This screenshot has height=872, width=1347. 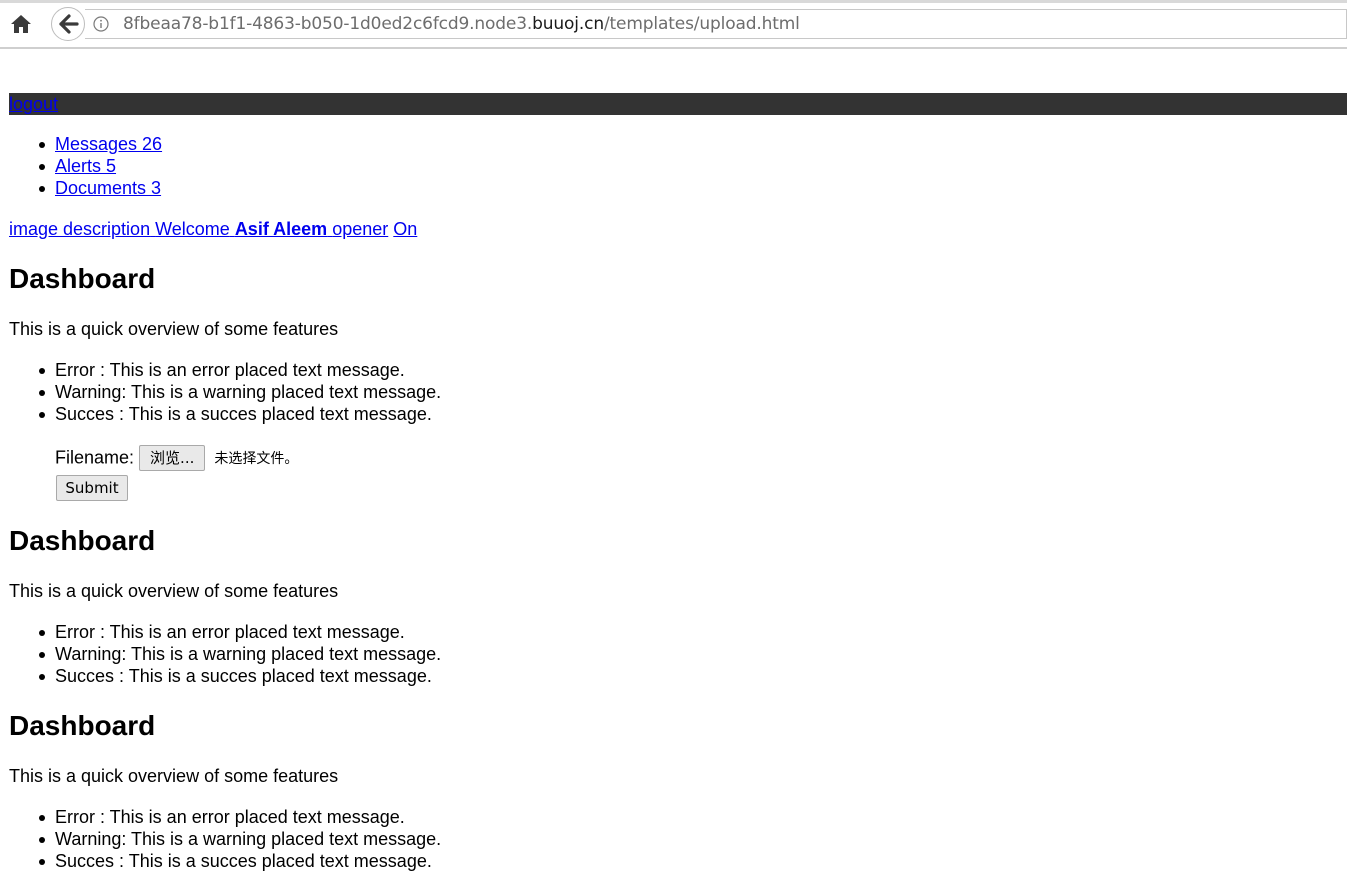 I want to click on top-bar: logout, so click(x=678, y=104).